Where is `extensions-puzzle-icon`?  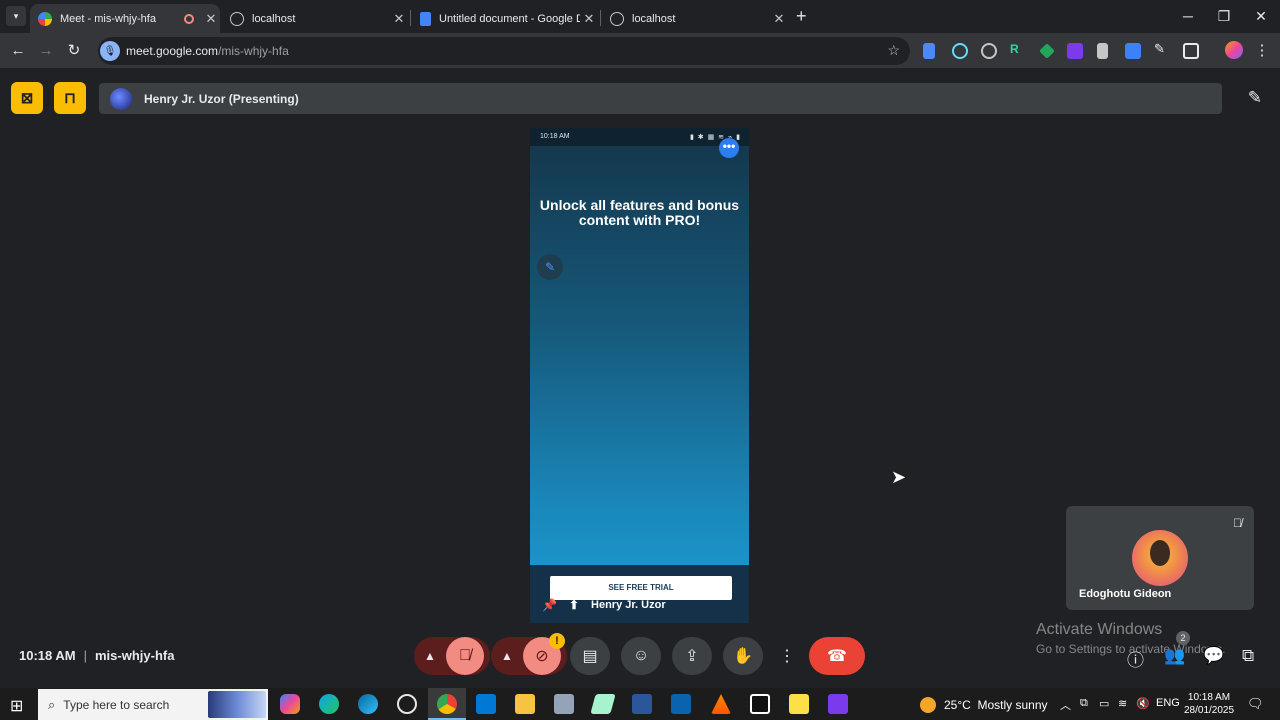 extensions-puzzle-icon is located at coordinates (1191, 51).